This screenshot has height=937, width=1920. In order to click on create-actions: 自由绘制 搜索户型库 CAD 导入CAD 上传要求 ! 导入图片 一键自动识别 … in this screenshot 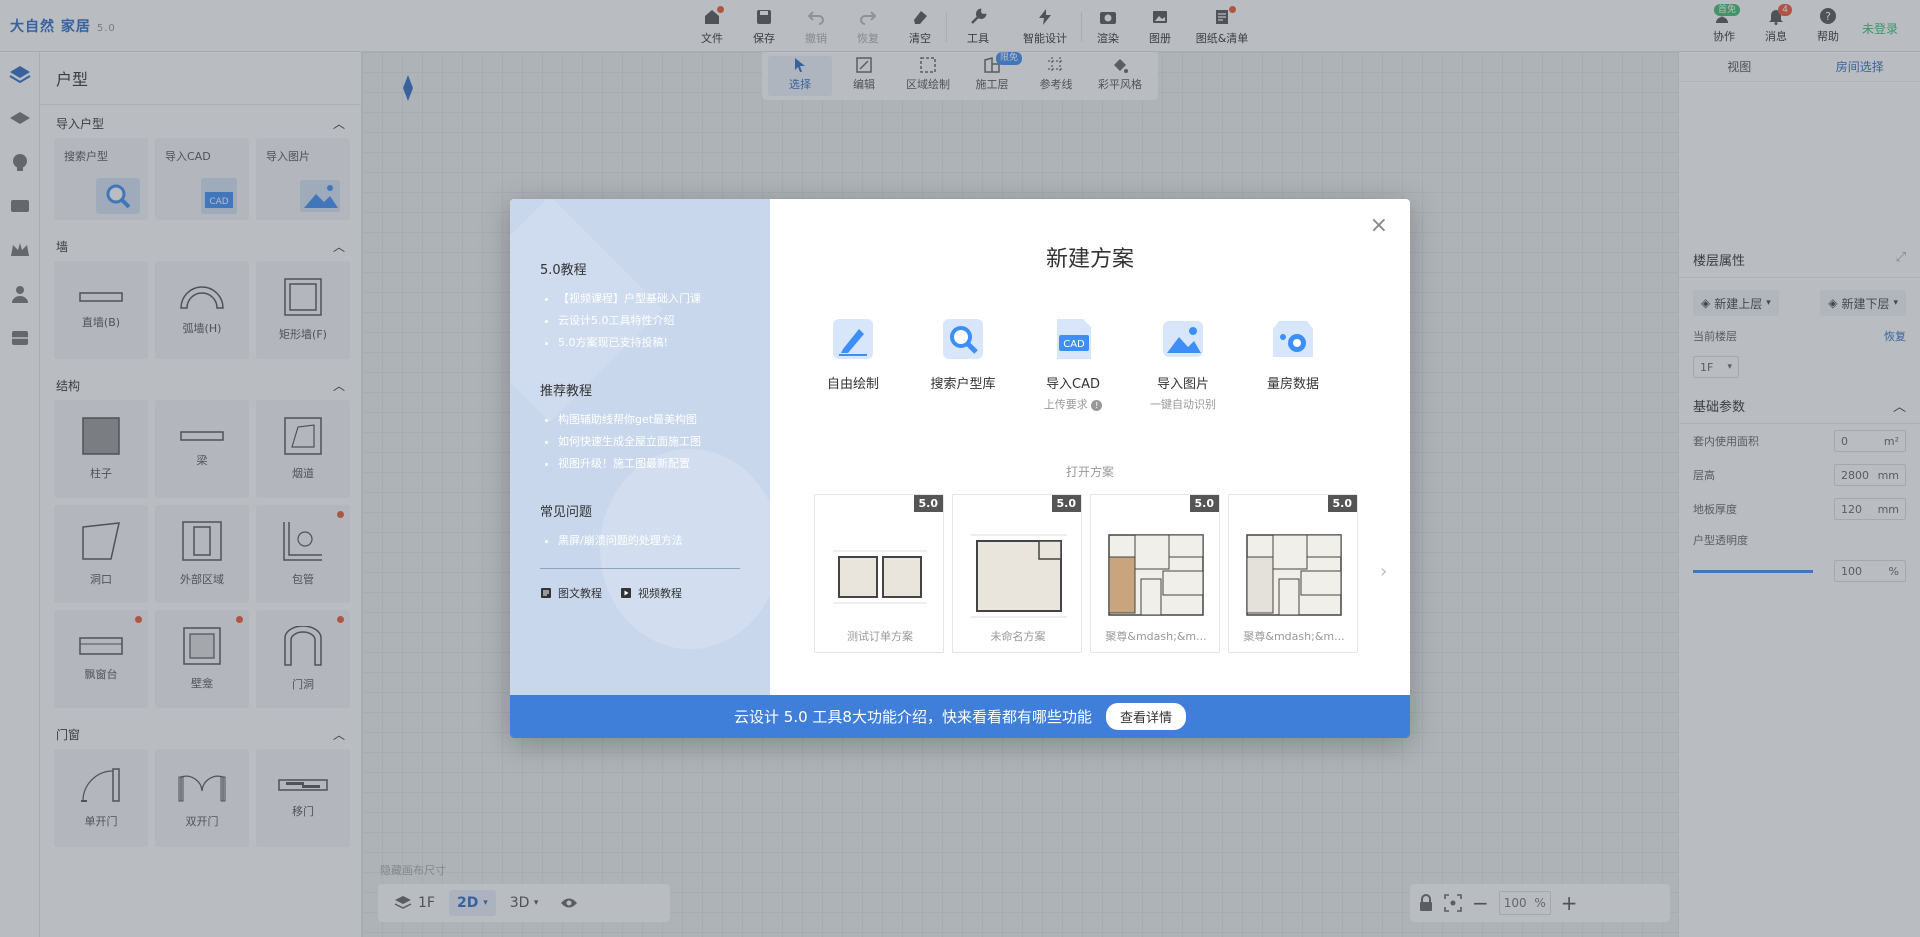, I will do `click(1073, 363)`.